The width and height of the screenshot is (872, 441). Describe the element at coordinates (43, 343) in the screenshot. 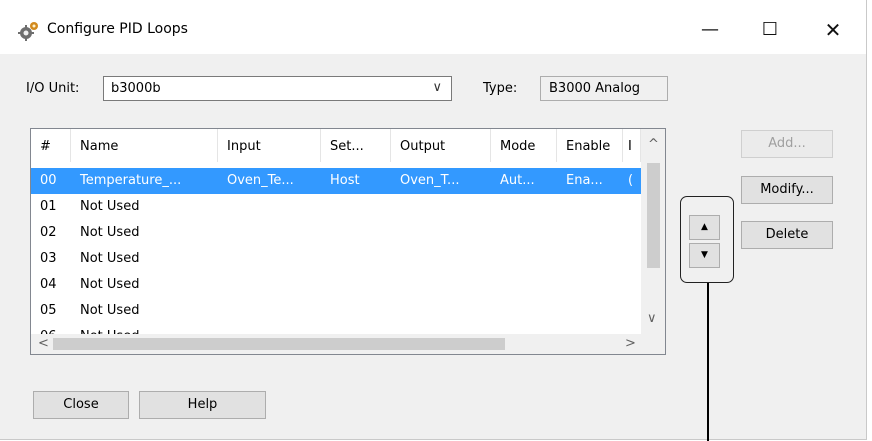

I see `scroll-left-icon: <` at that location.